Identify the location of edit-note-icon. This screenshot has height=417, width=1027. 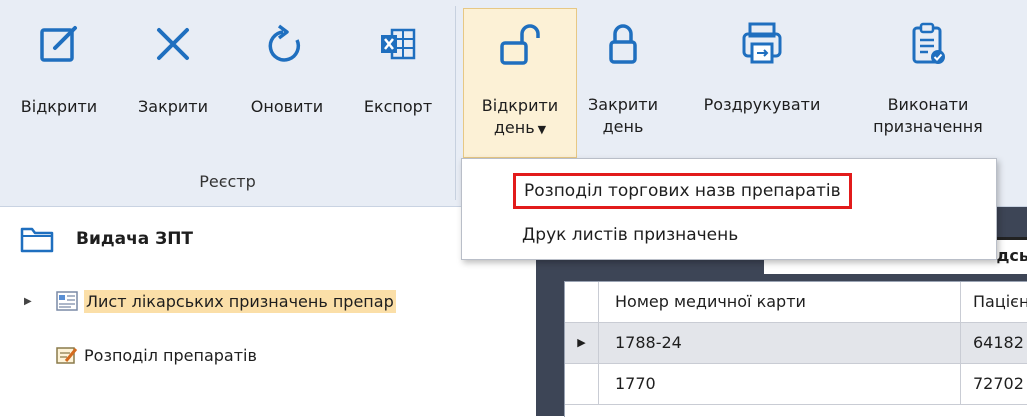
(67, 355).